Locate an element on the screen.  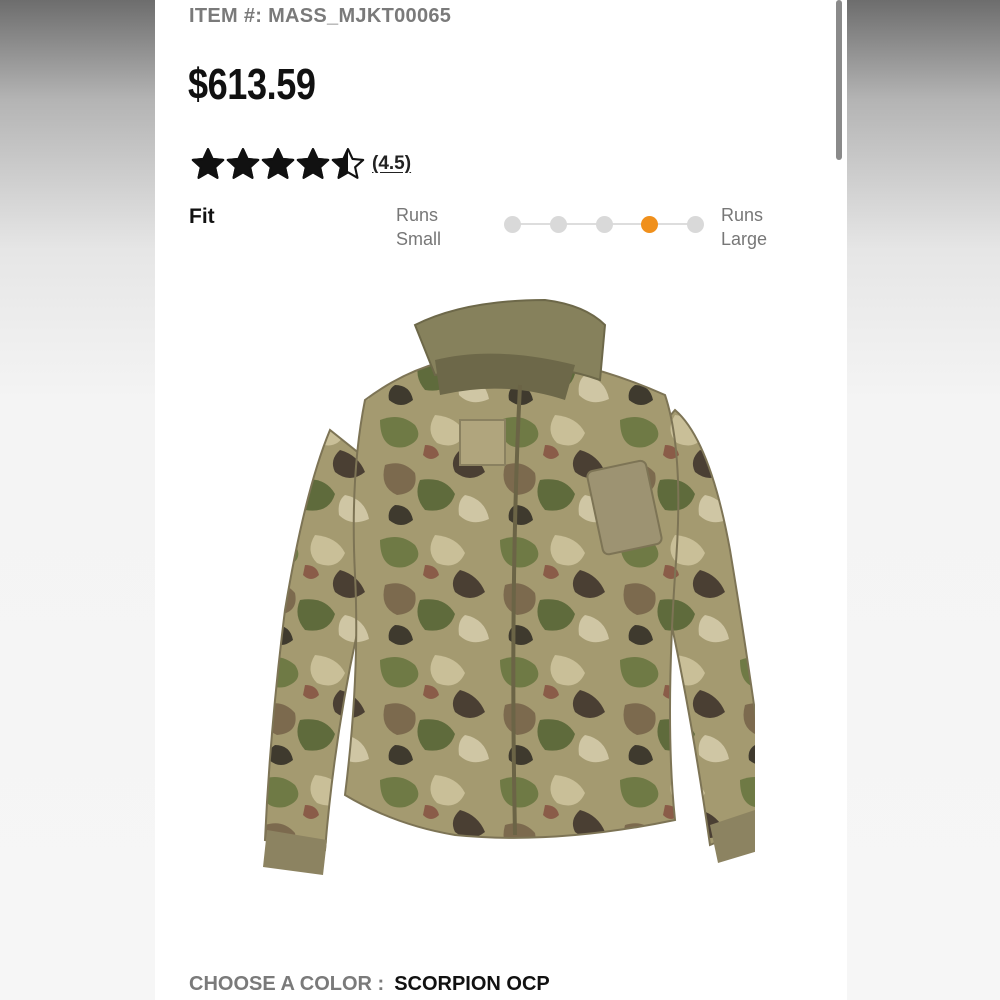
scrollbar-thumb is located at coordinates (839, 80).